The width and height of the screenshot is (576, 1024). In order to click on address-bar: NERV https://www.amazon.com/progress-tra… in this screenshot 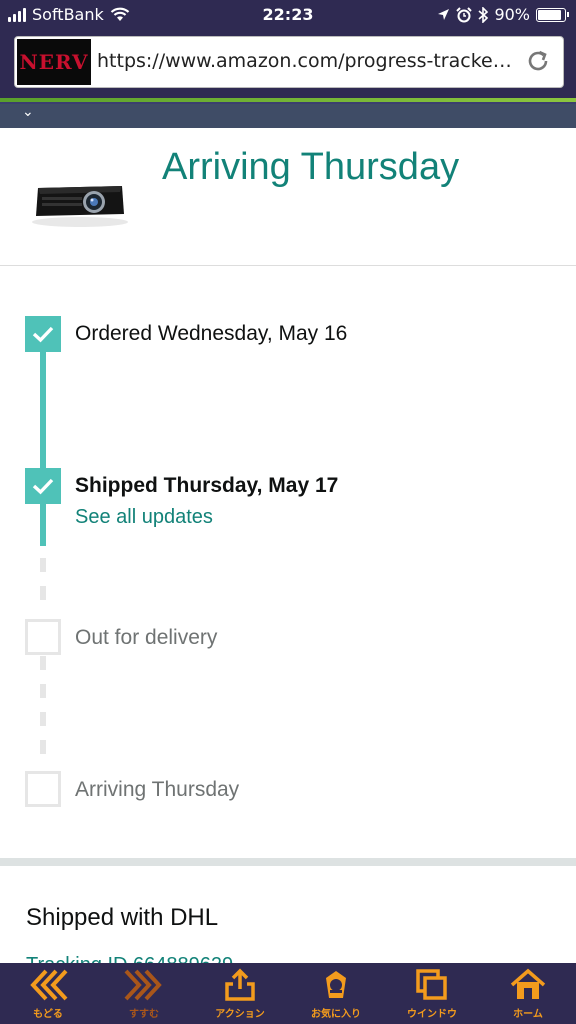, I will do `click(289, 62)`.